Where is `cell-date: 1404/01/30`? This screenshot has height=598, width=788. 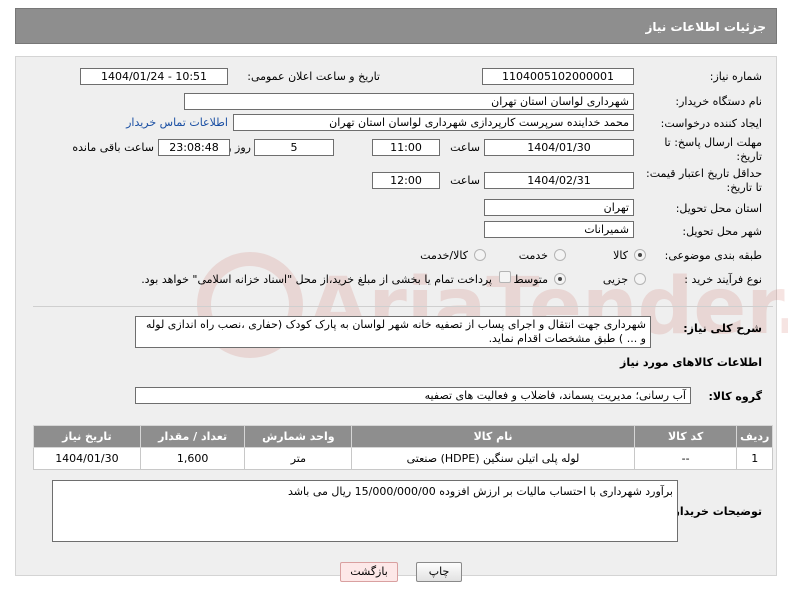
cell-date: 1404/01/30 is located at coordinates (87, 458).